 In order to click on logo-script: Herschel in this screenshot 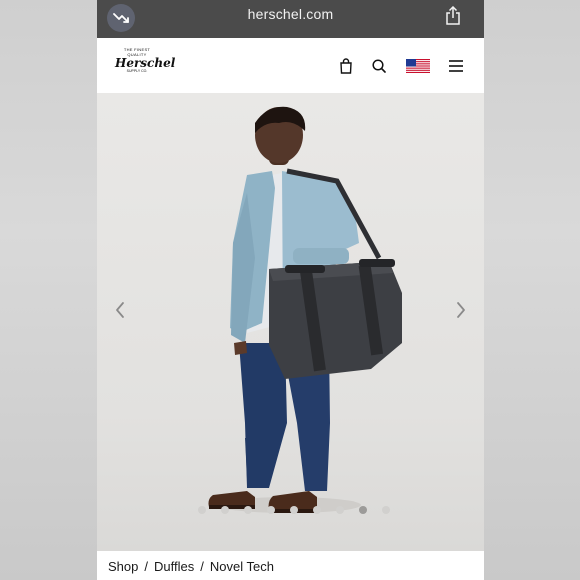, I will do `click(145, 63)`.